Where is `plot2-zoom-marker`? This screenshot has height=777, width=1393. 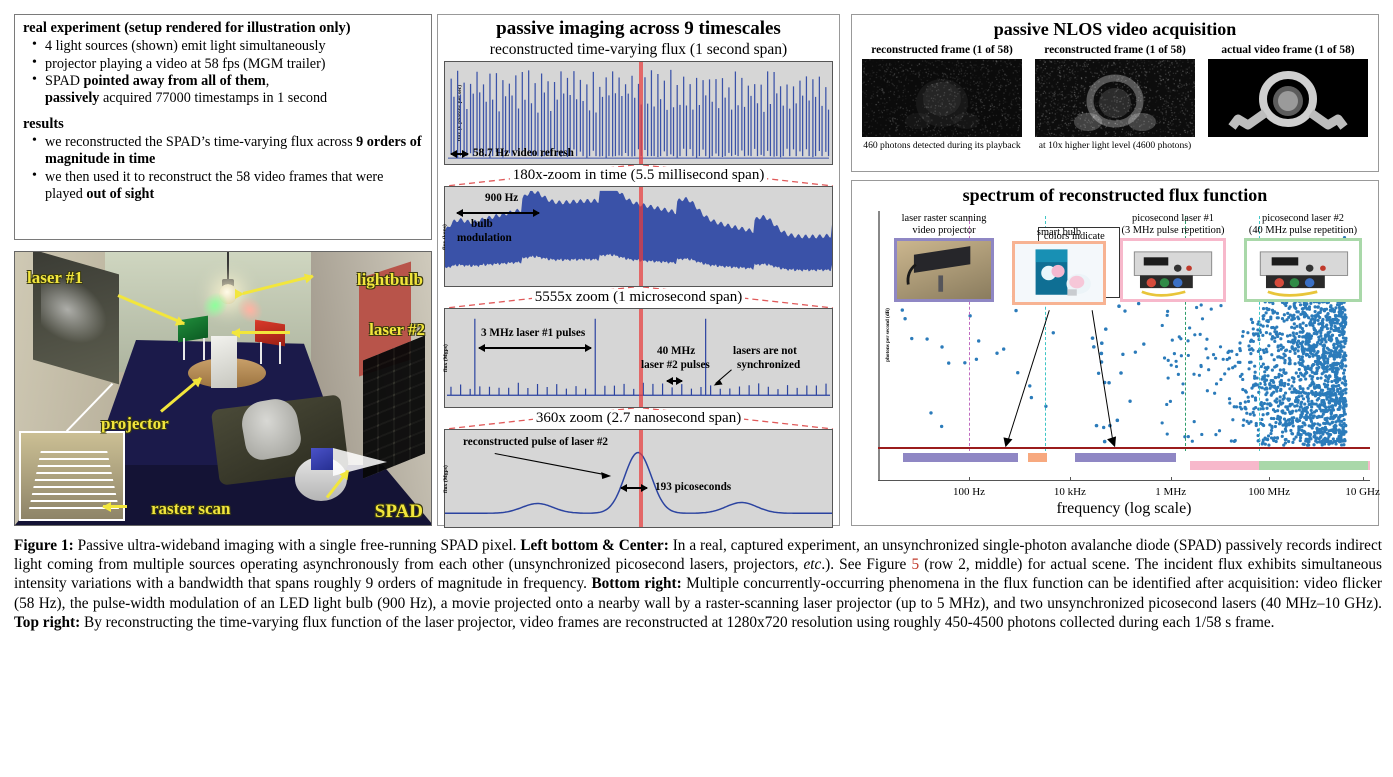
plot2-zoom-marker is located at coordinates (640, 236).